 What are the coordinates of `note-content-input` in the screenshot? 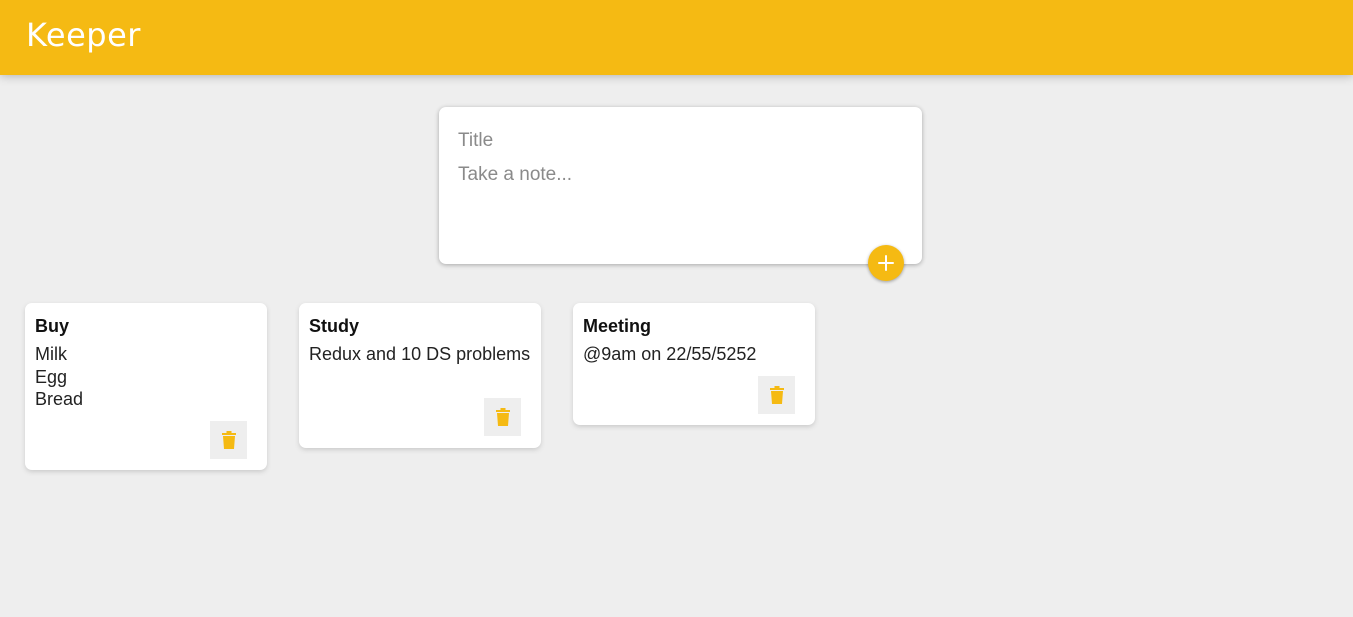 It's located at (678, 204).